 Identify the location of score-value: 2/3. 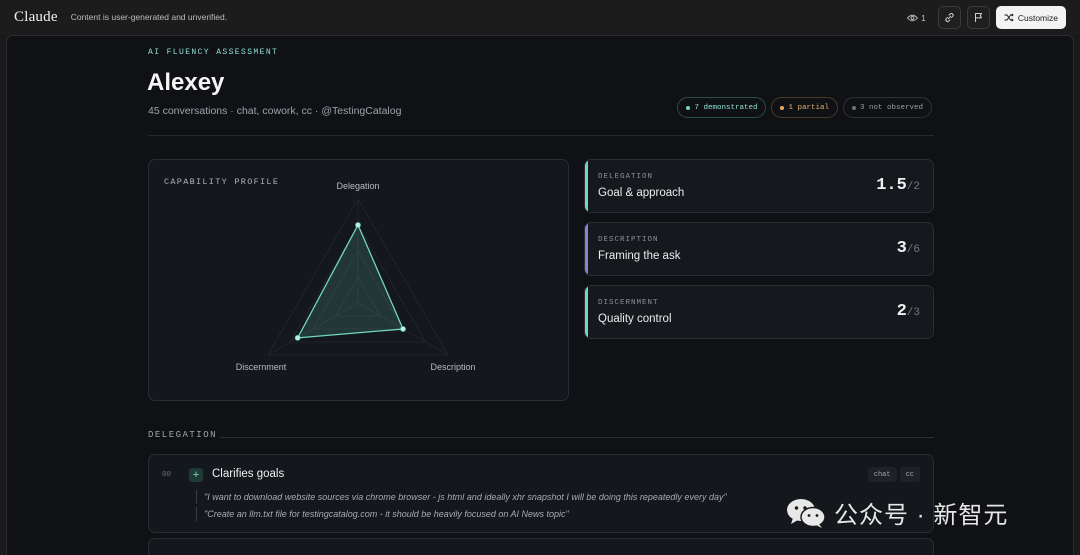
(908, 311).